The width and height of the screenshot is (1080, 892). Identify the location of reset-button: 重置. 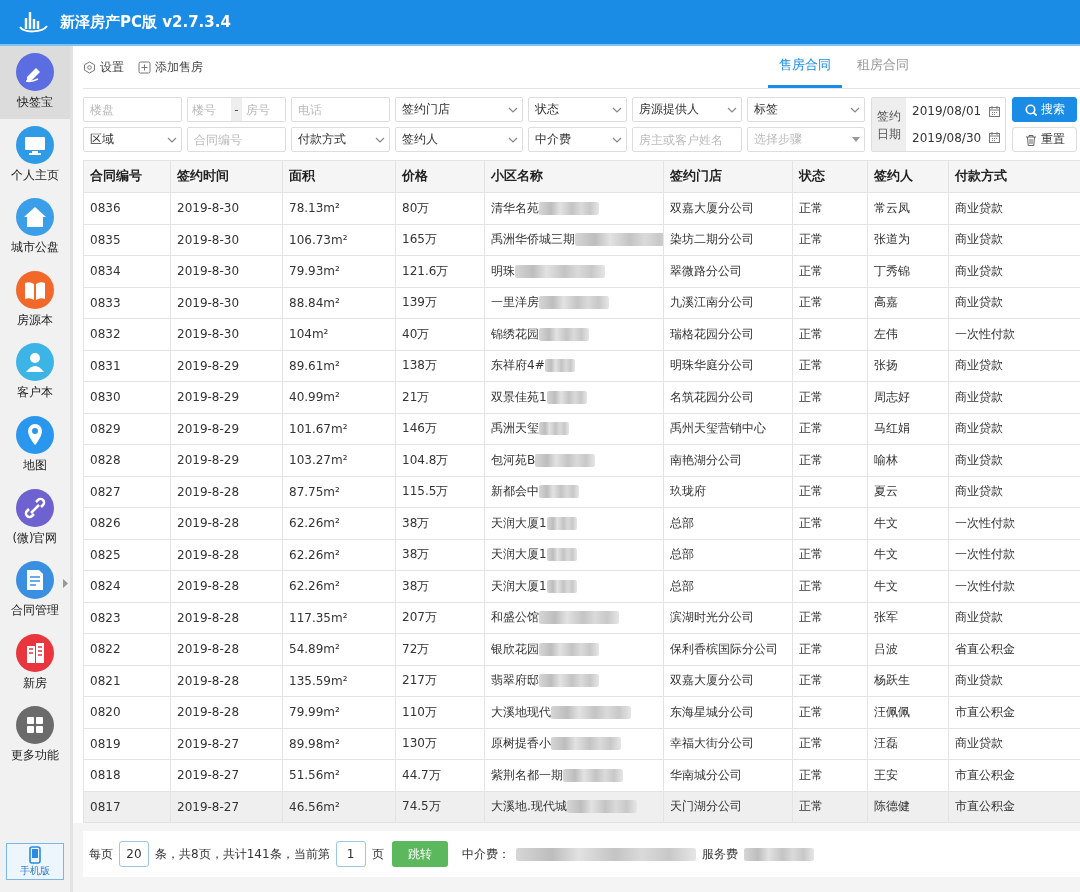
(1044, 139).